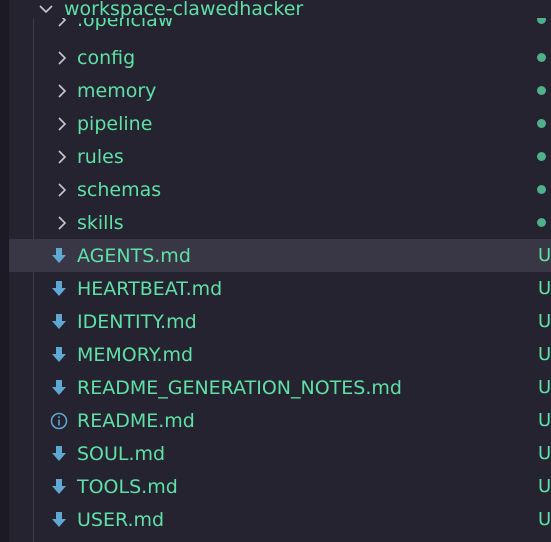 The image size is (551, 542). I want to click on folder-row-config: config, so click(280, 57).